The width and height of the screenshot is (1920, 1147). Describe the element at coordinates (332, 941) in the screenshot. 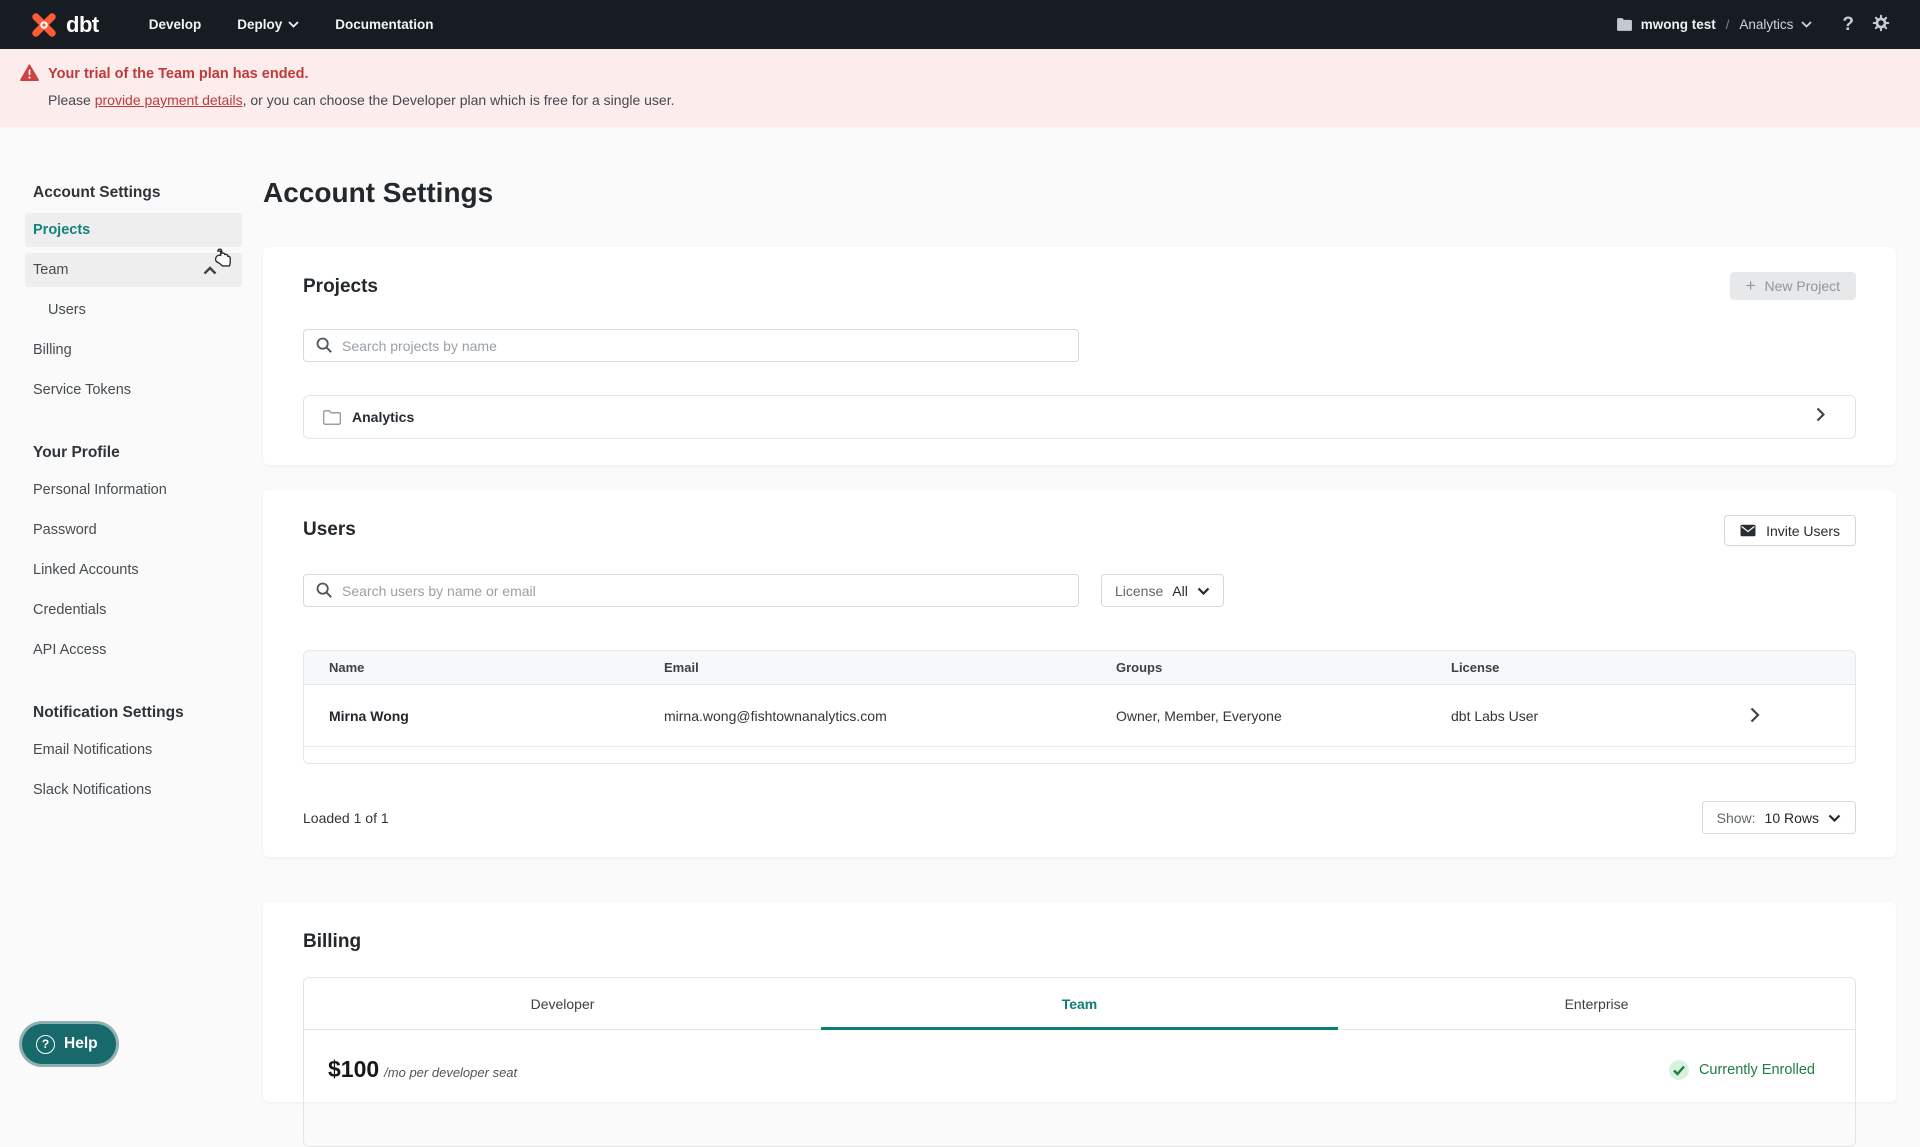

I see `billing-heading: Billing` at that location.